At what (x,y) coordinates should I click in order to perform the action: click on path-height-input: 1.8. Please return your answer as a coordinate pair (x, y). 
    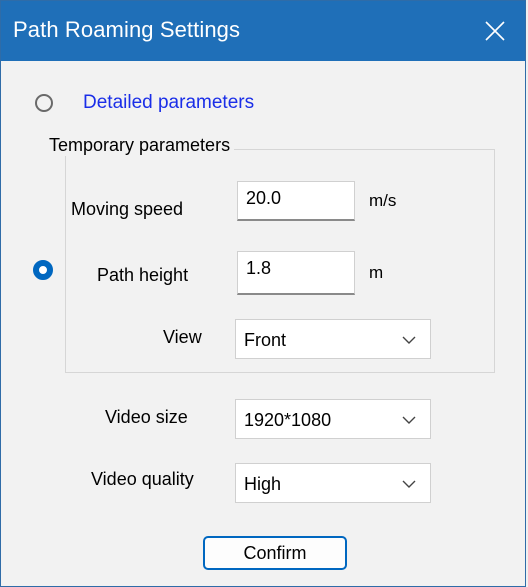
    Looking at the image, I should click on (296, 273).